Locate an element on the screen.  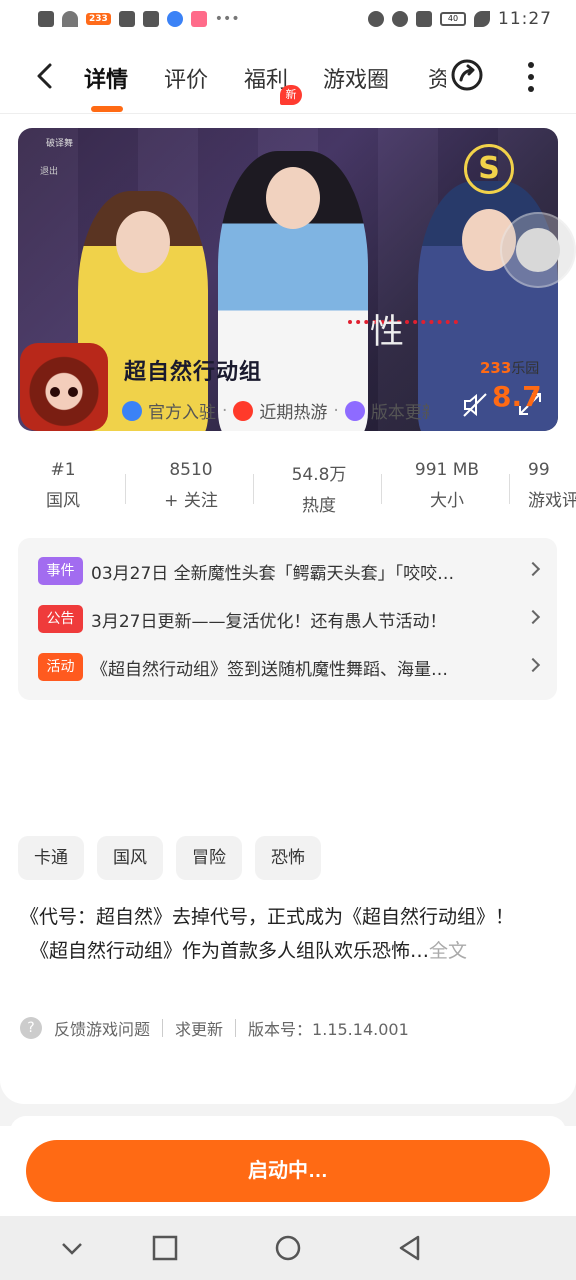
share-icon is located at coordinates (467, 75).